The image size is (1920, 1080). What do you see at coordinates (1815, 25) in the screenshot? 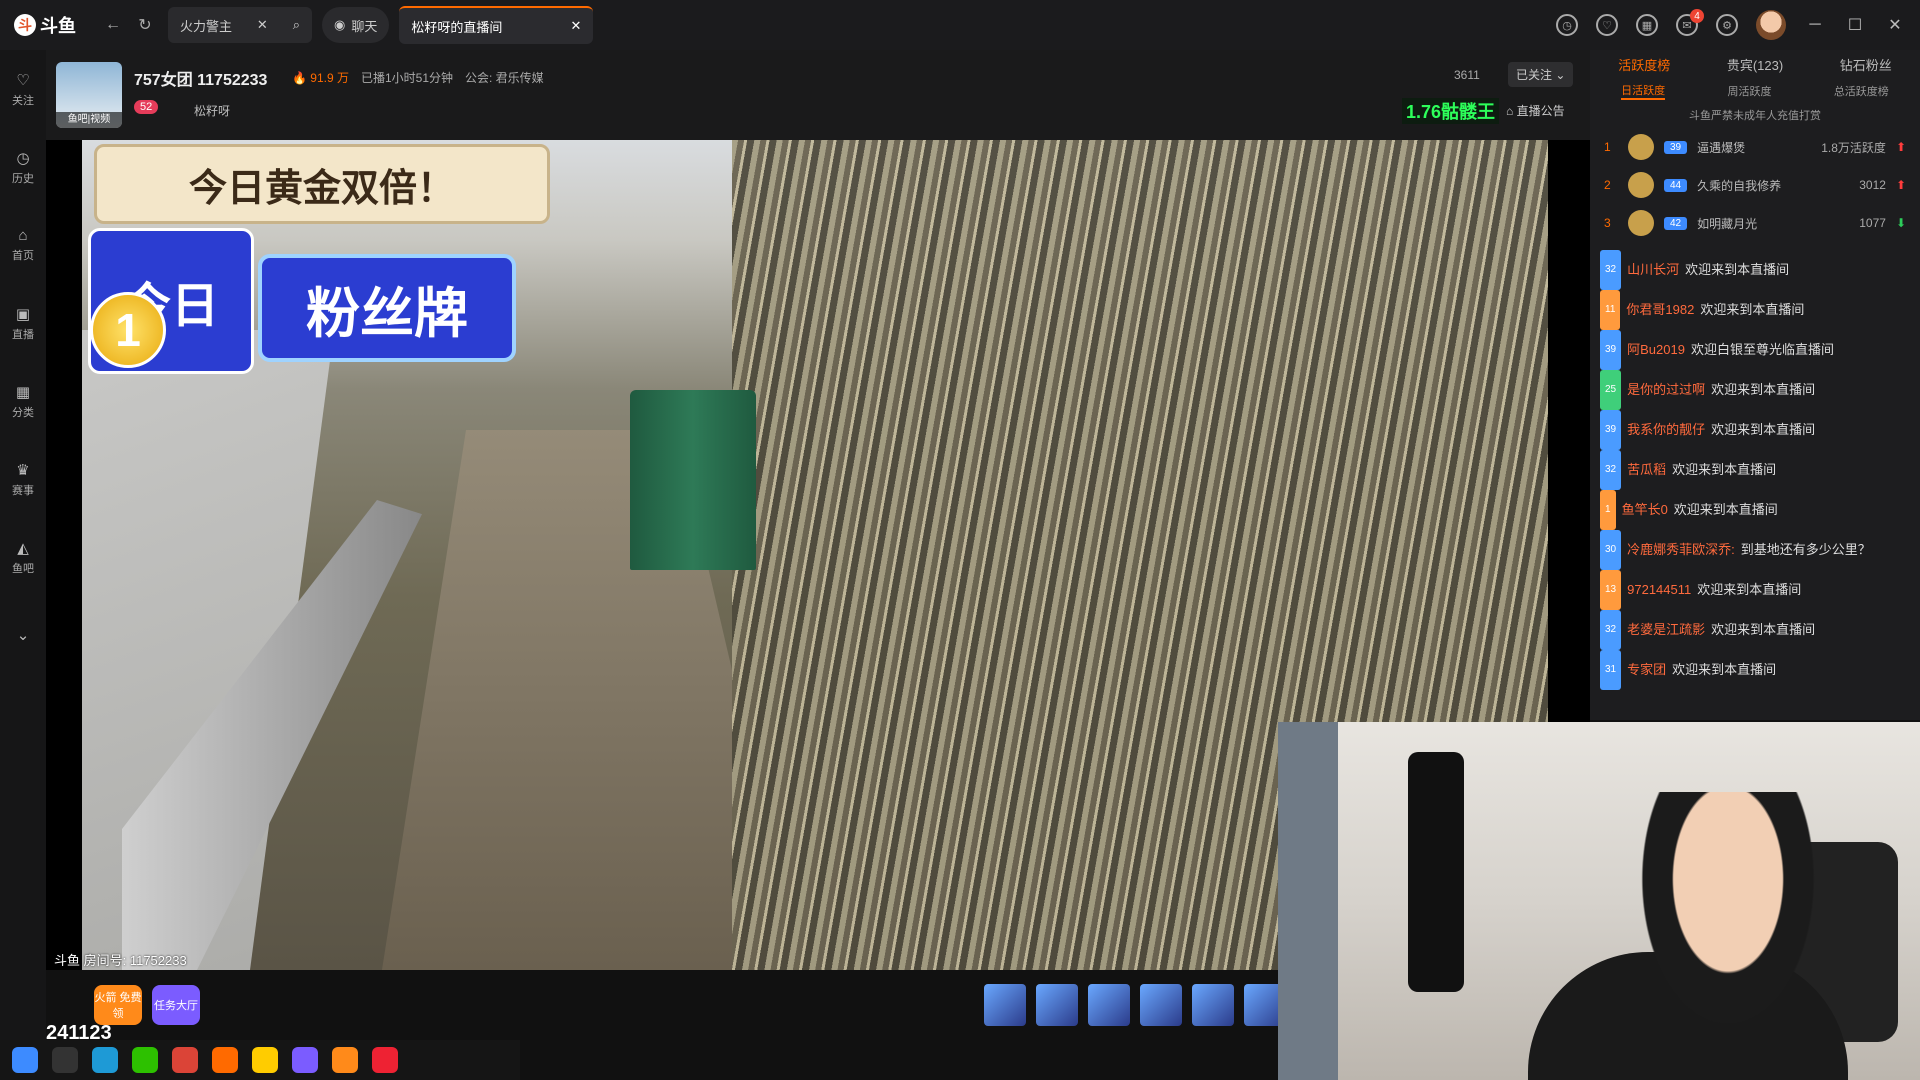
I see `minimize-icon: ─` at bounding box center [1815, 25].